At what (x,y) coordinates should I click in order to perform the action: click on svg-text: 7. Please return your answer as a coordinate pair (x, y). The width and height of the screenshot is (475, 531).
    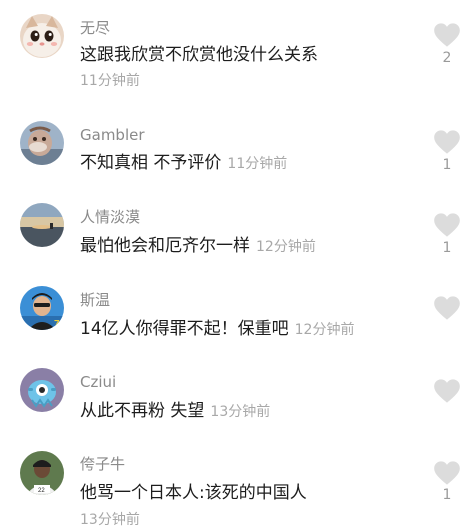
    Looking at the image, I should click on (57, 324).